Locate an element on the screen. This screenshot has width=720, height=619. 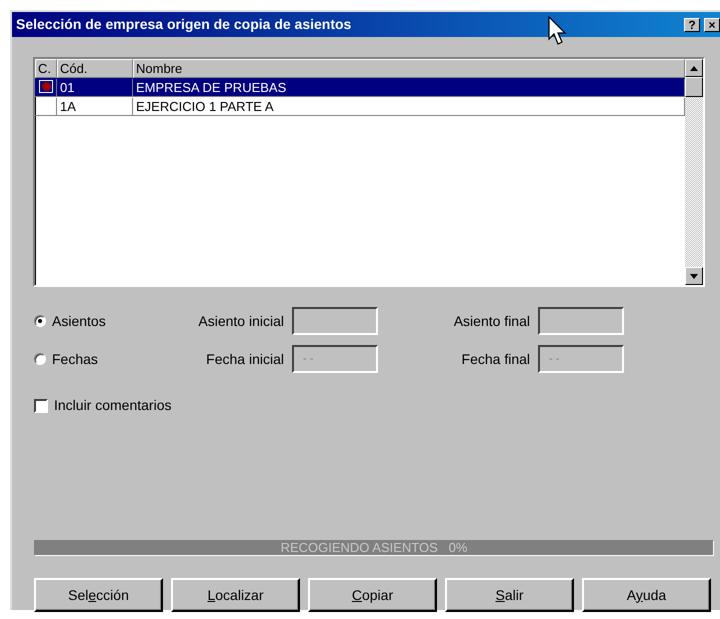
checkbox-label: Incluir comentarios is located at coordinates (113, 405).